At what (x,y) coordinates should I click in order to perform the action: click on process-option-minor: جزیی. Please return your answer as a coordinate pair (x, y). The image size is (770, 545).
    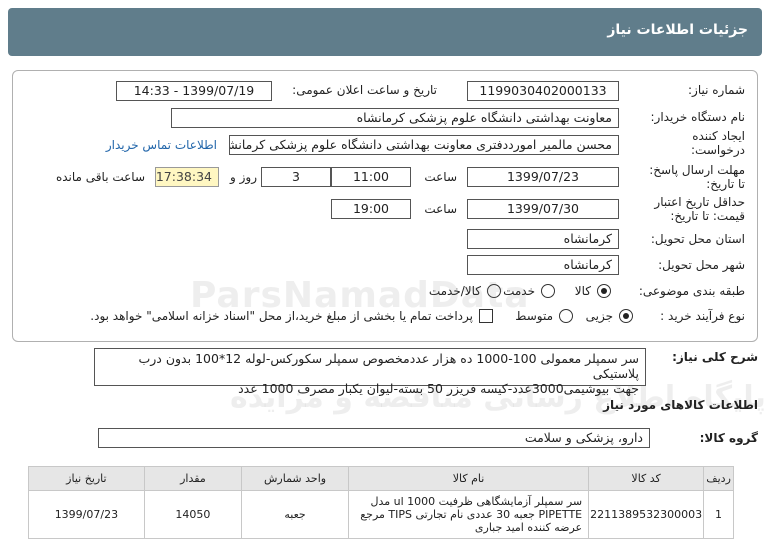
    Looking at the image, I should click on (599, 316).